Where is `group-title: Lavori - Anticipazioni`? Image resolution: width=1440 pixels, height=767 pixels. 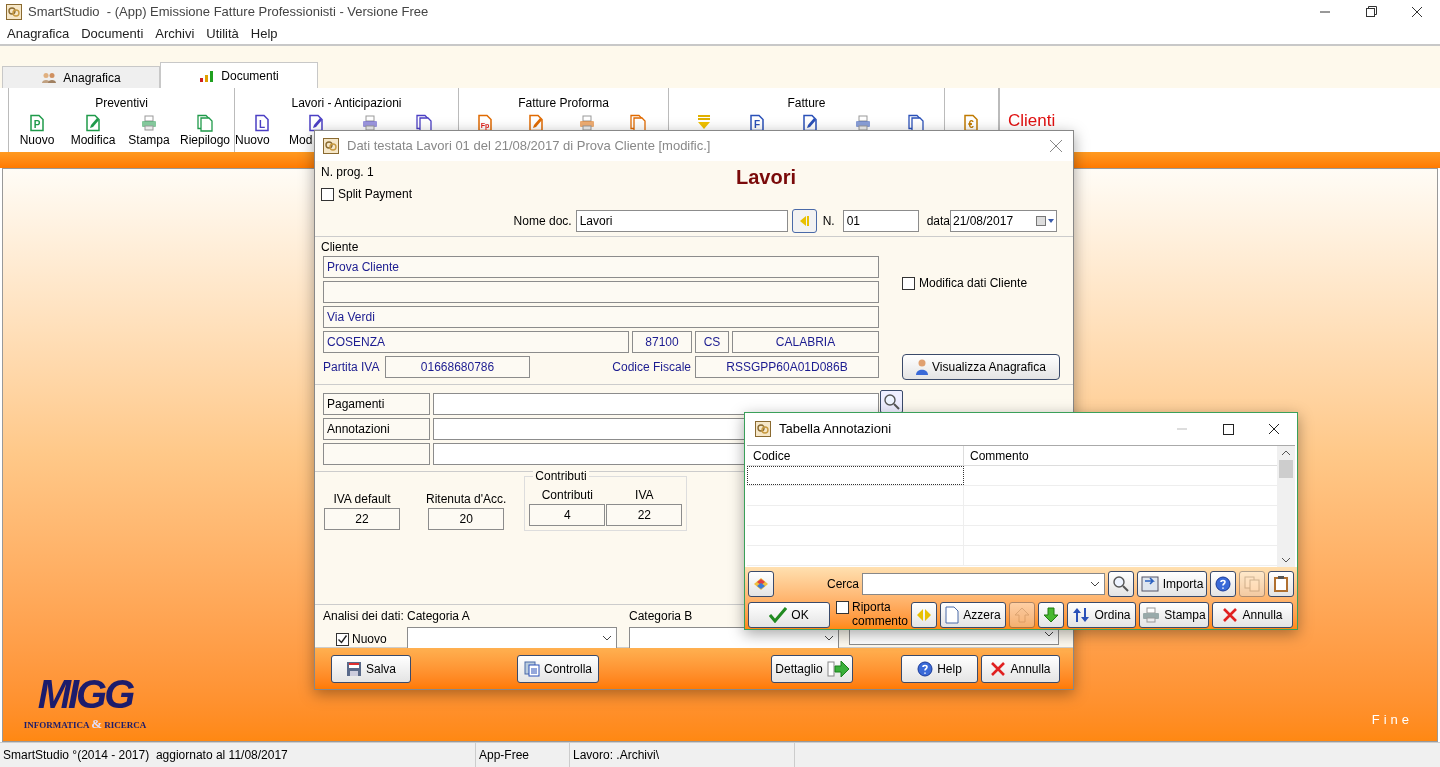
group-title: Lavori - Anticipazioni is located at coordinates (346, 103).